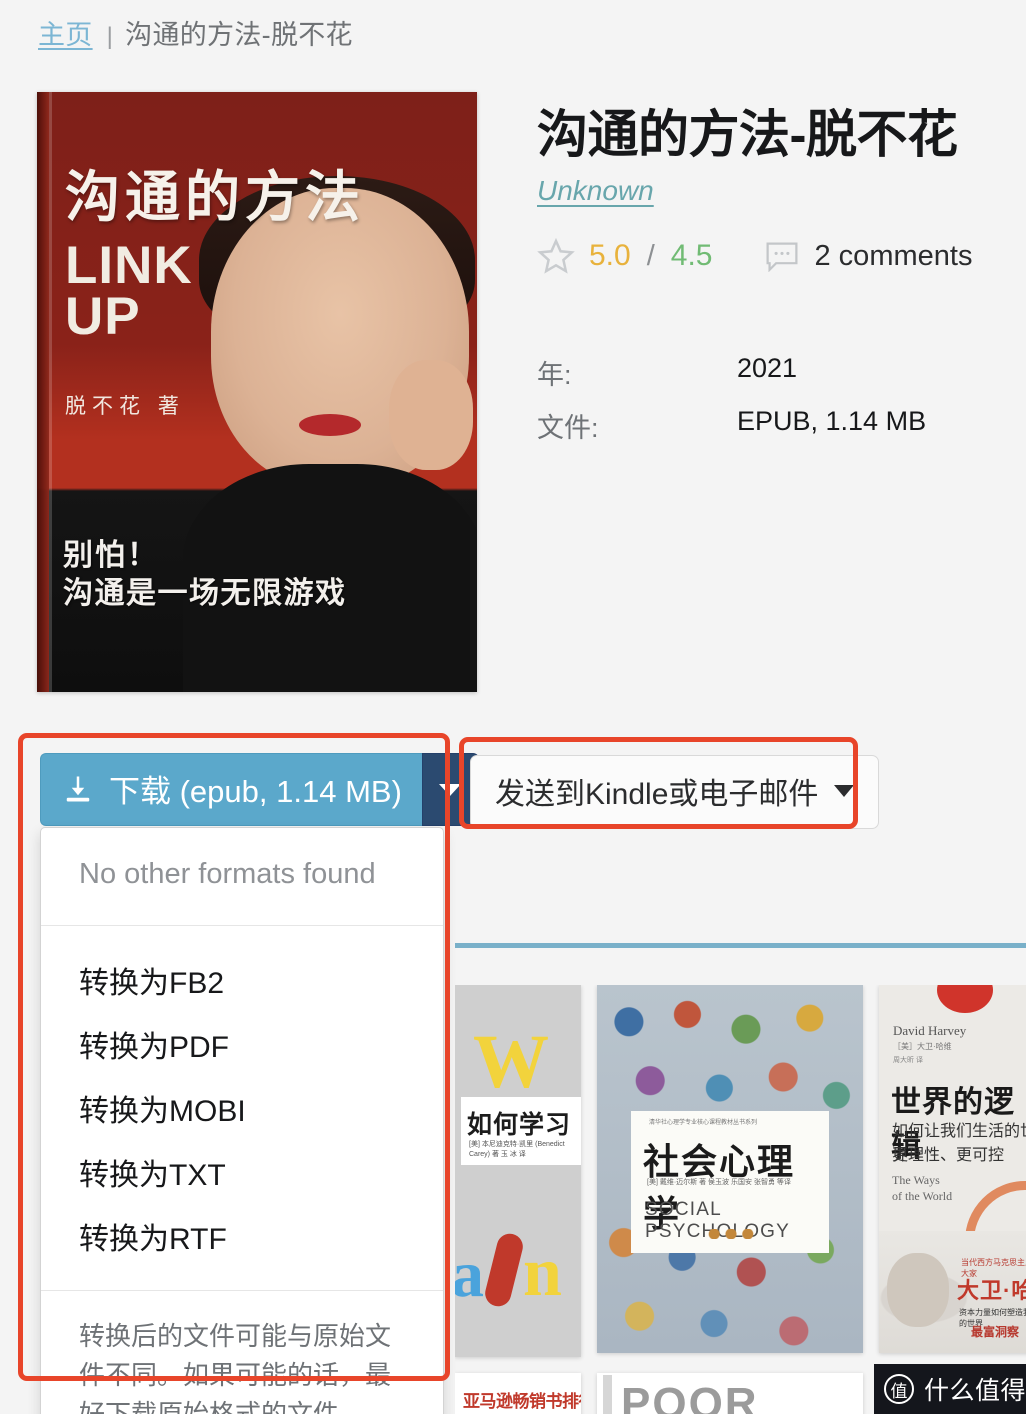 This screenshot has width=1026, height=1414. Describe the element at coordinates (43, 392) in the screenshot. I see `cover-spine` at that location.